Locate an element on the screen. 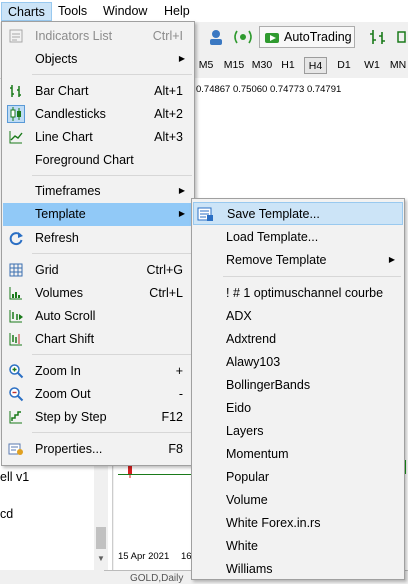 This screenshot has height=584, width=408. autotrading-button: AutoTrading is located at coordinates (307, 37).